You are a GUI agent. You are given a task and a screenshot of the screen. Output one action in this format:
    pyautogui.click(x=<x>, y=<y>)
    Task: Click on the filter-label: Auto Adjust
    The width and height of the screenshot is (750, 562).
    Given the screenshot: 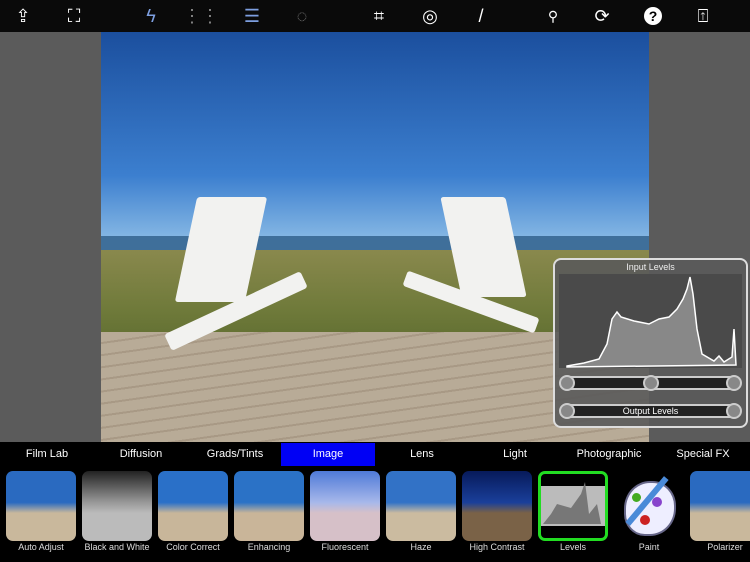 What is the action you would take?
    pyautogui.click(x=41, y=547)
    